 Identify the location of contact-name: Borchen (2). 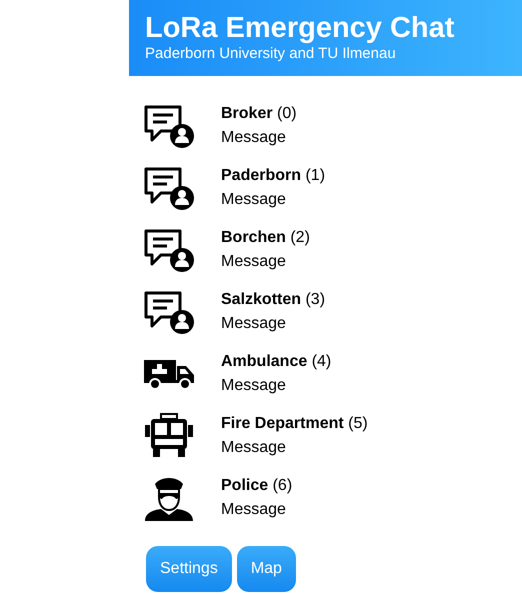
(265, 238).